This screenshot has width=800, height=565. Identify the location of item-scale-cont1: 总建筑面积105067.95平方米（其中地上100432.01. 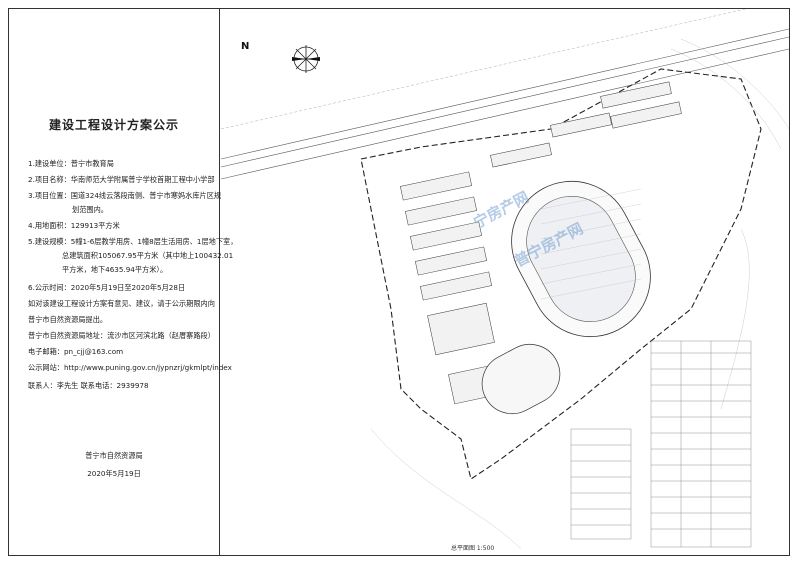
(148, 255).